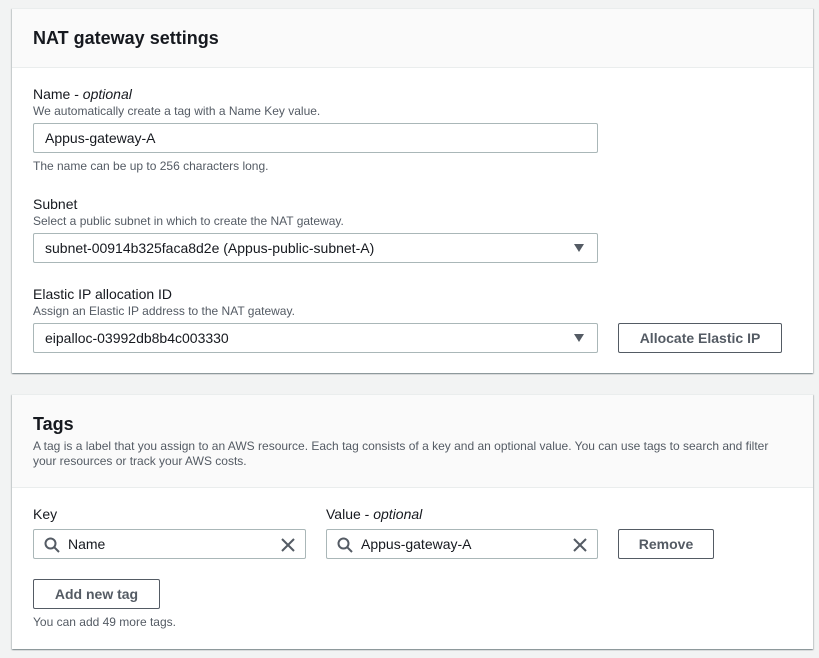 The image size is (819, 658). Describe the element at coordinates (96, 594) in the screenshot. I see `add-new-tag-button: Add new tag` at that location.